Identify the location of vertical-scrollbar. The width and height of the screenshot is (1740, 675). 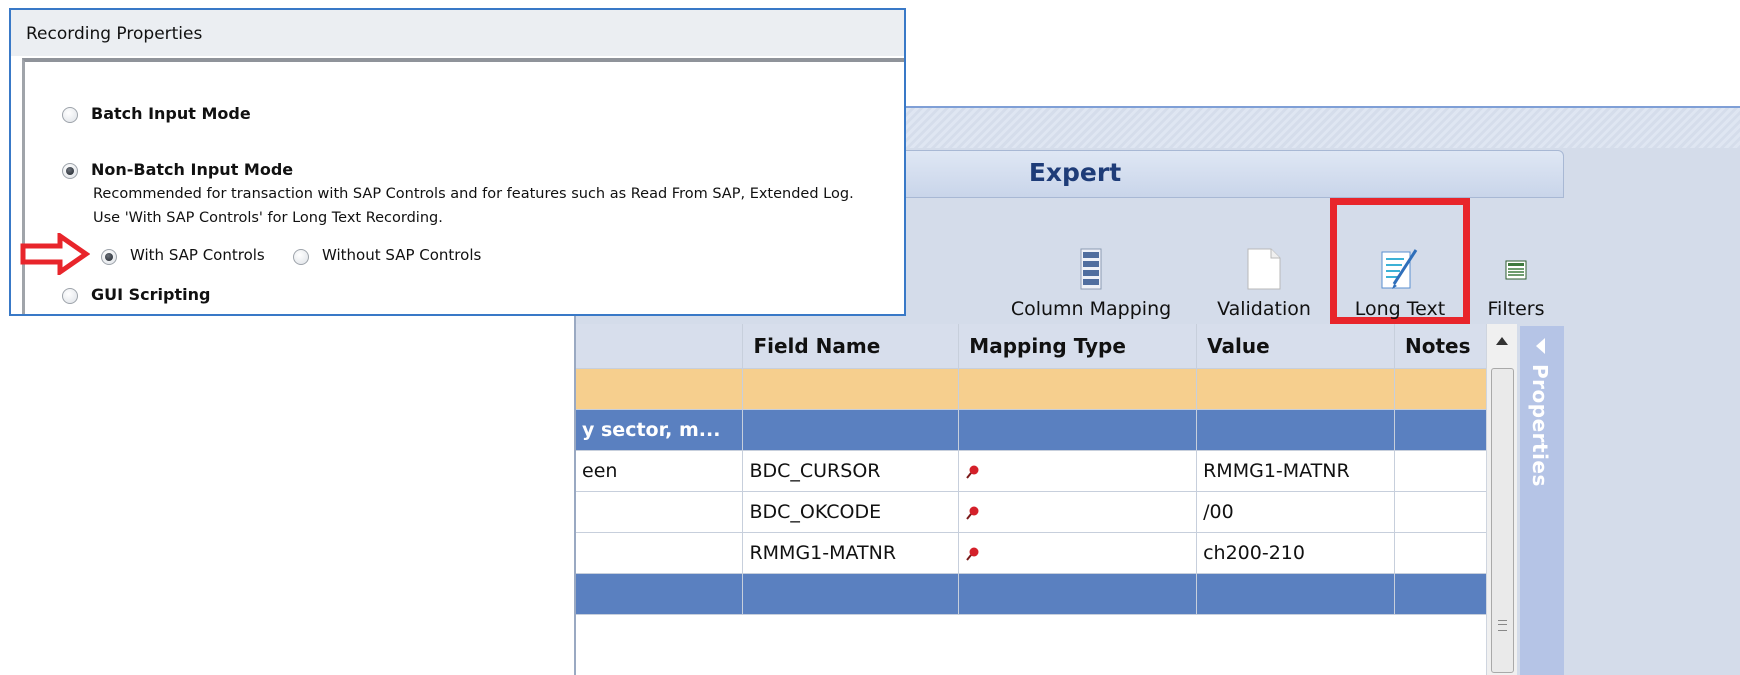
(1501, 499).